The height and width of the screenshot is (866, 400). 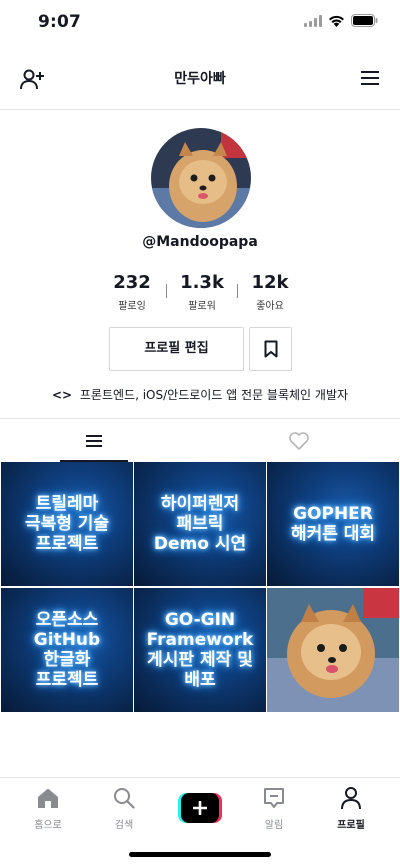 I want to click on bio-text: 프론트엔드, iOS/안드로이드 앱 전문 블록체인 개발자, so click(x=214, y=395).